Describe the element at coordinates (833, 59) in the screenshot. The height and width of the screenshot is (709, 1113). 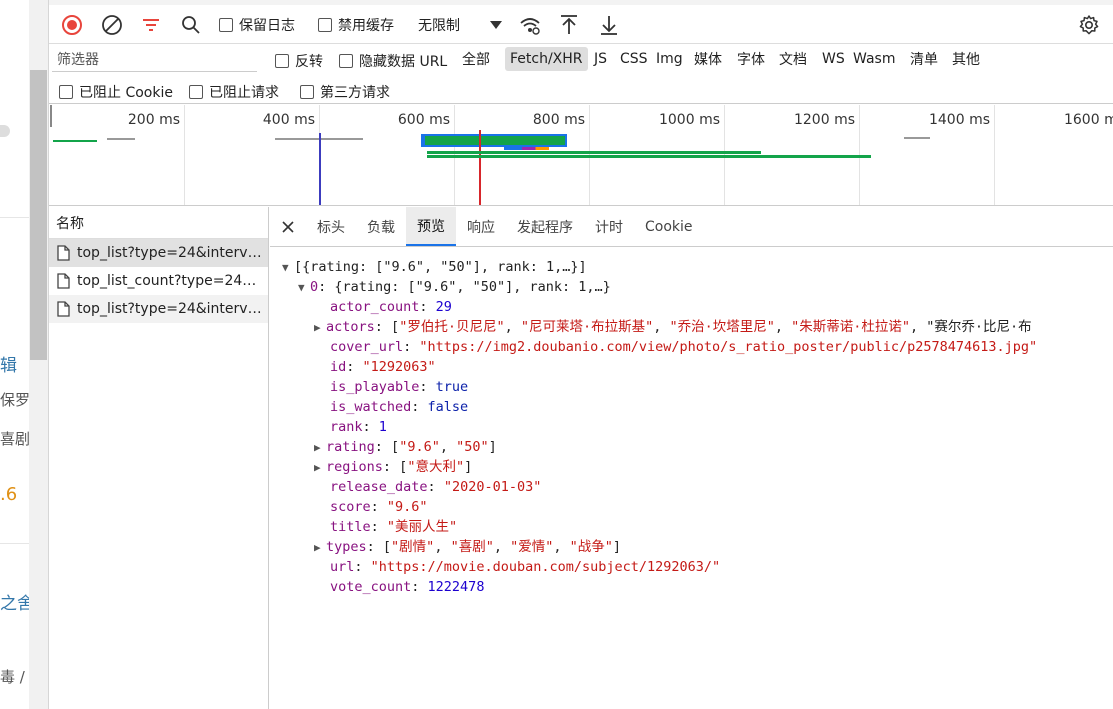
I see `type-filter-8: WS` at that location.